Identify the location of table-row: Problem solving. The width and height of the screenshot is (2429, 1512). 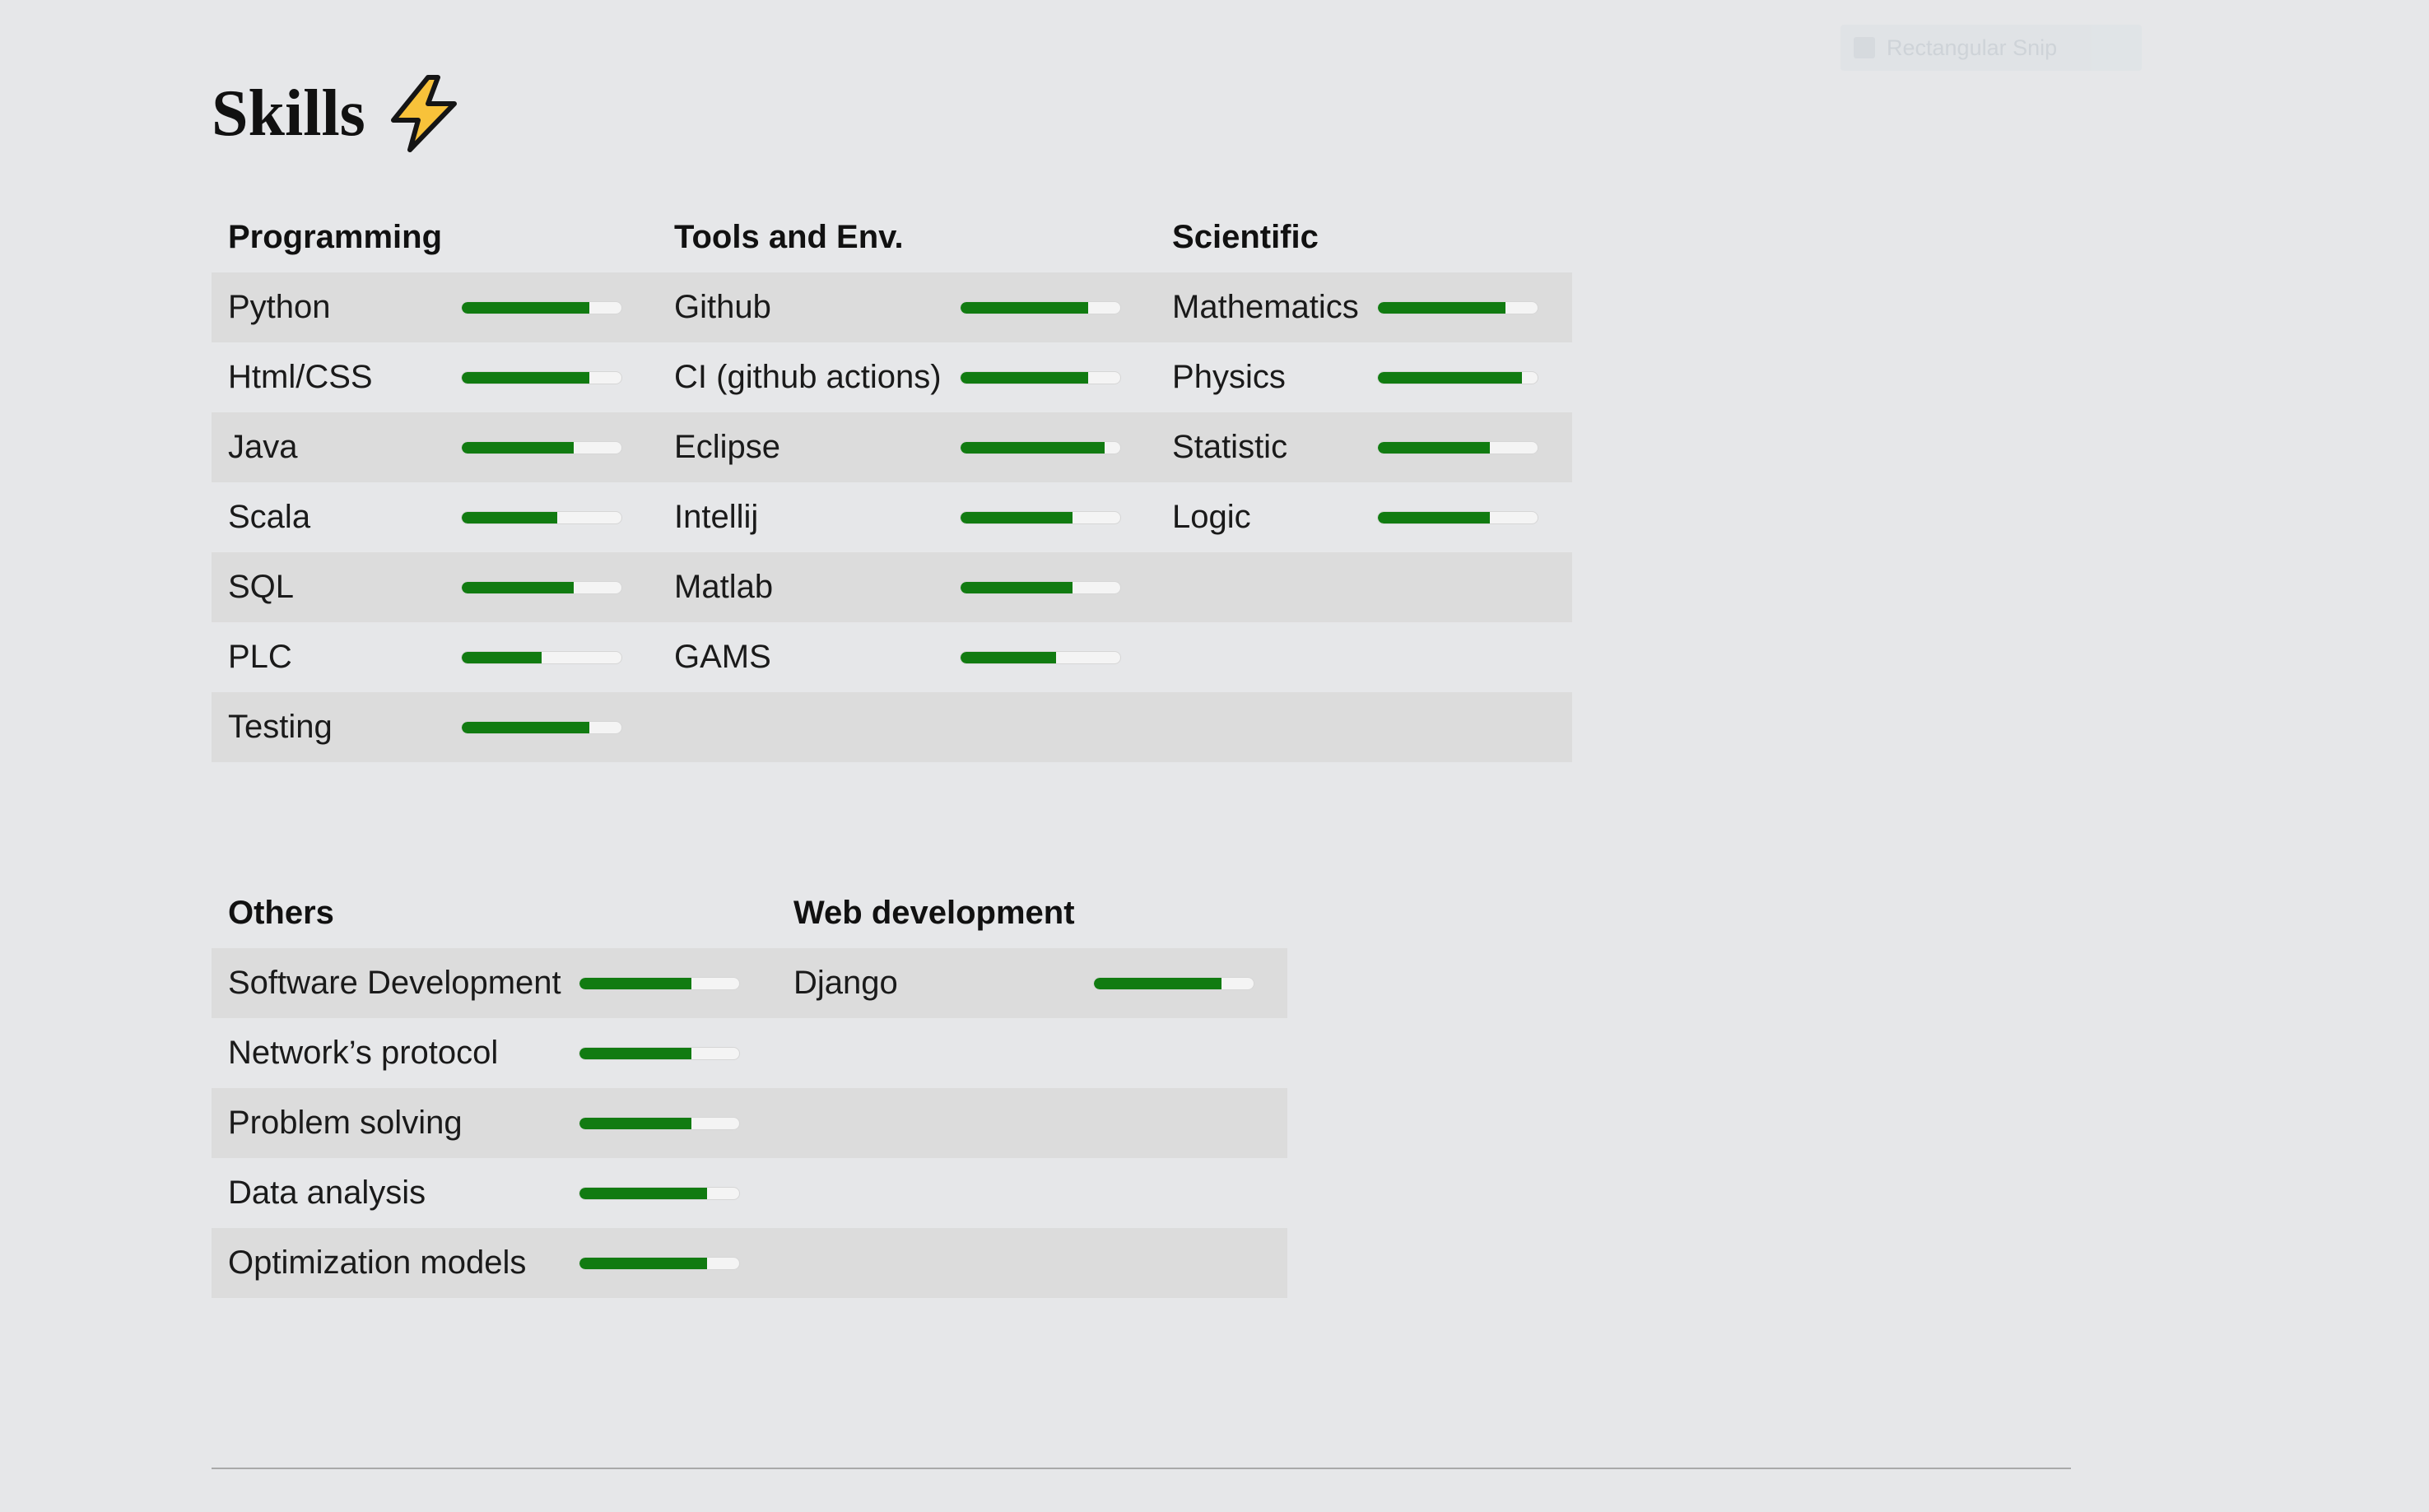
(750, 1123).